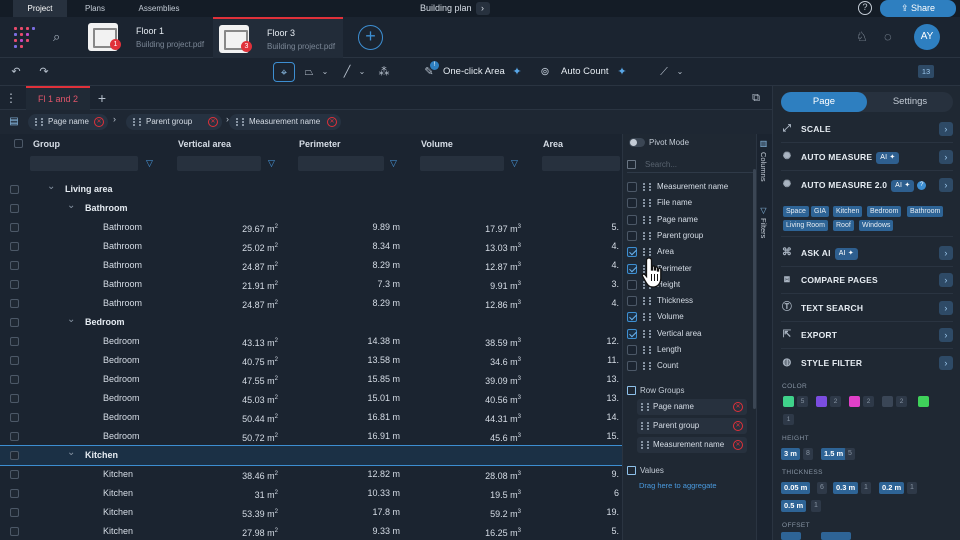 This screenshot has height=540, width=960. I want to click on app-logo, so click(24, 37).